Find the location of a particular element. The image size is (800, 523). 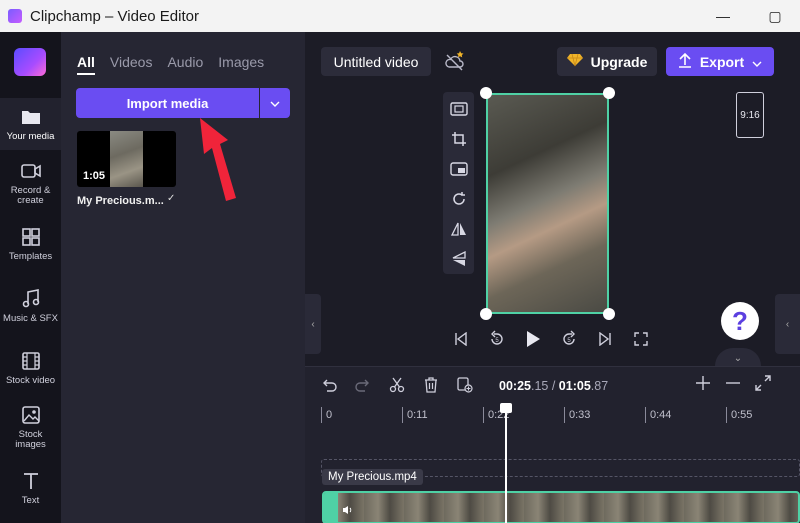

zoom-in-icon is located at coordinates (703, 385).